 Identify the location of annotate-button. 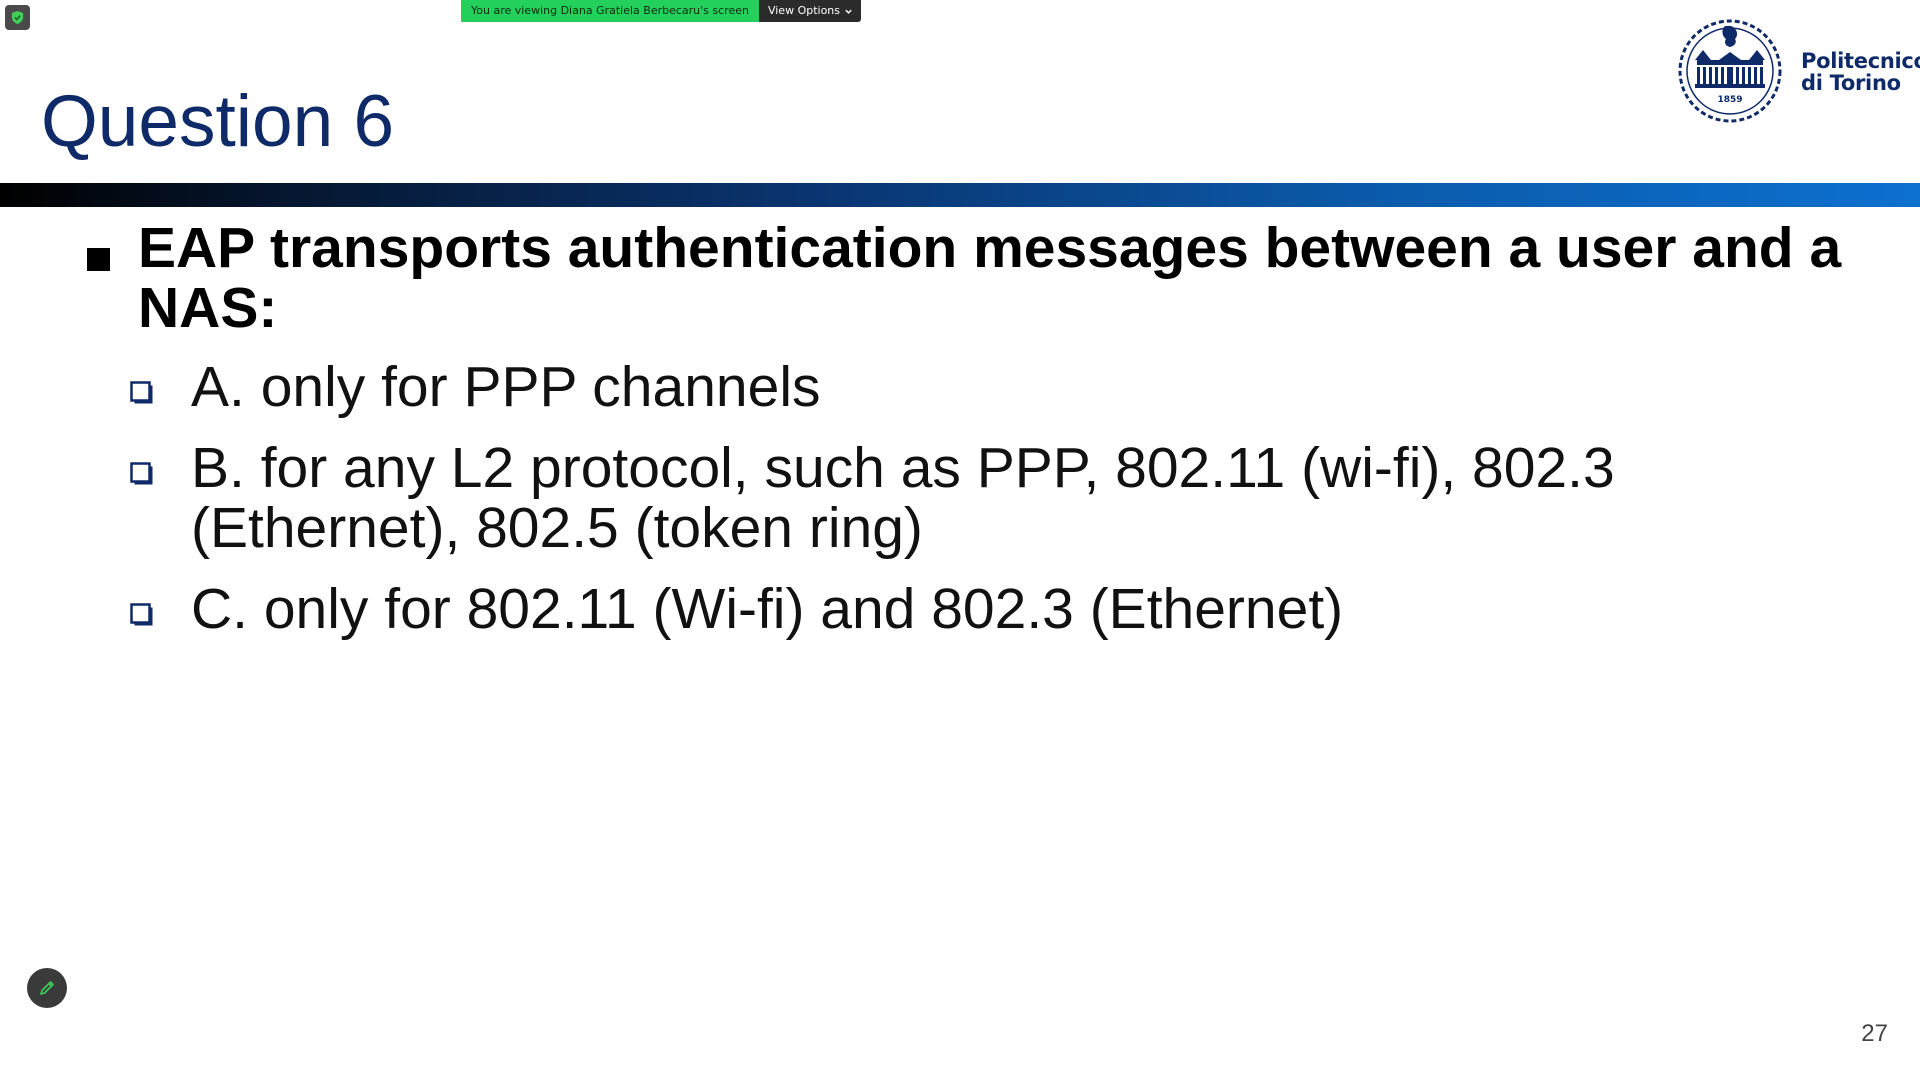
(47, 988).